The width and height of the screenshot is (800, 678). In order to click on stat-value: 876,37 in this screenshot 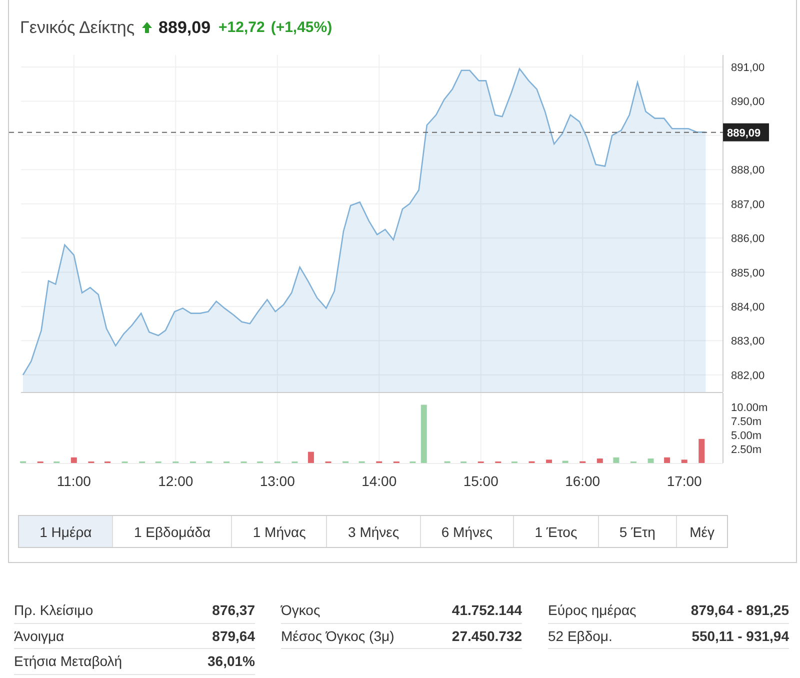, I will do `click(233, 610)`.